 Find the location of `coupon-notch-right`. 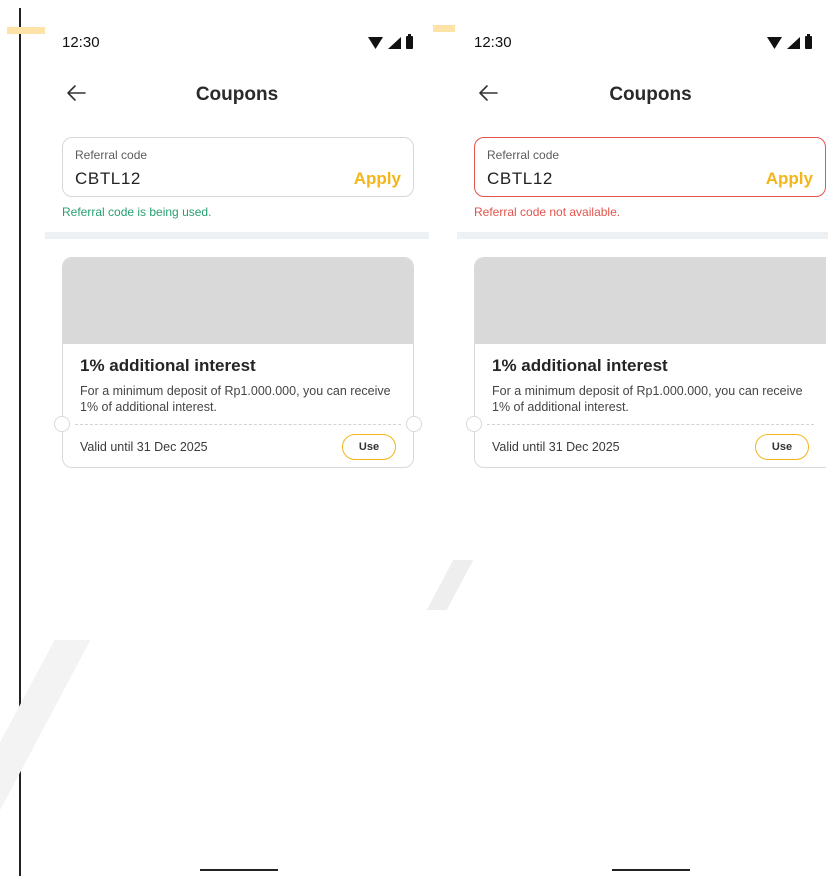

coupon-notch-right is located at coordinates (414, 424).